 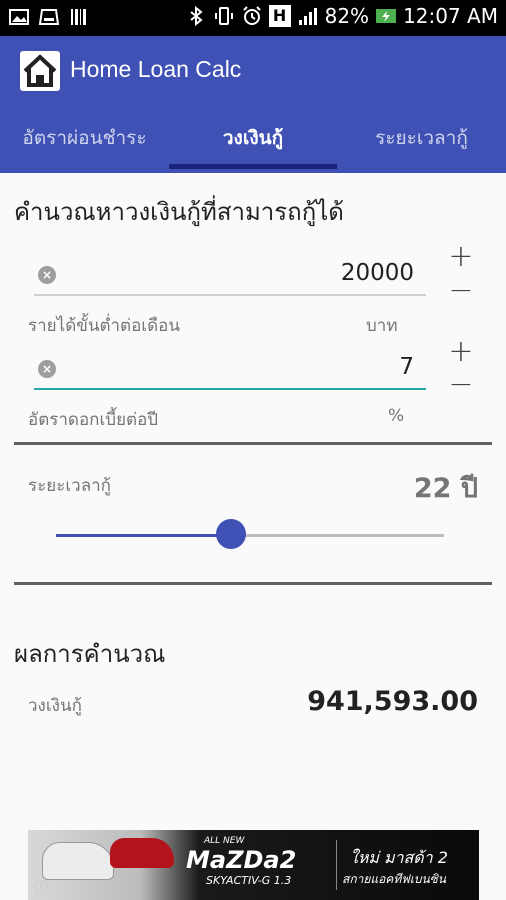 What do you see at coordinates (392, 701) in the screenshot?
I see `result-value: 941,593.00` at bounding box center [392, 701].